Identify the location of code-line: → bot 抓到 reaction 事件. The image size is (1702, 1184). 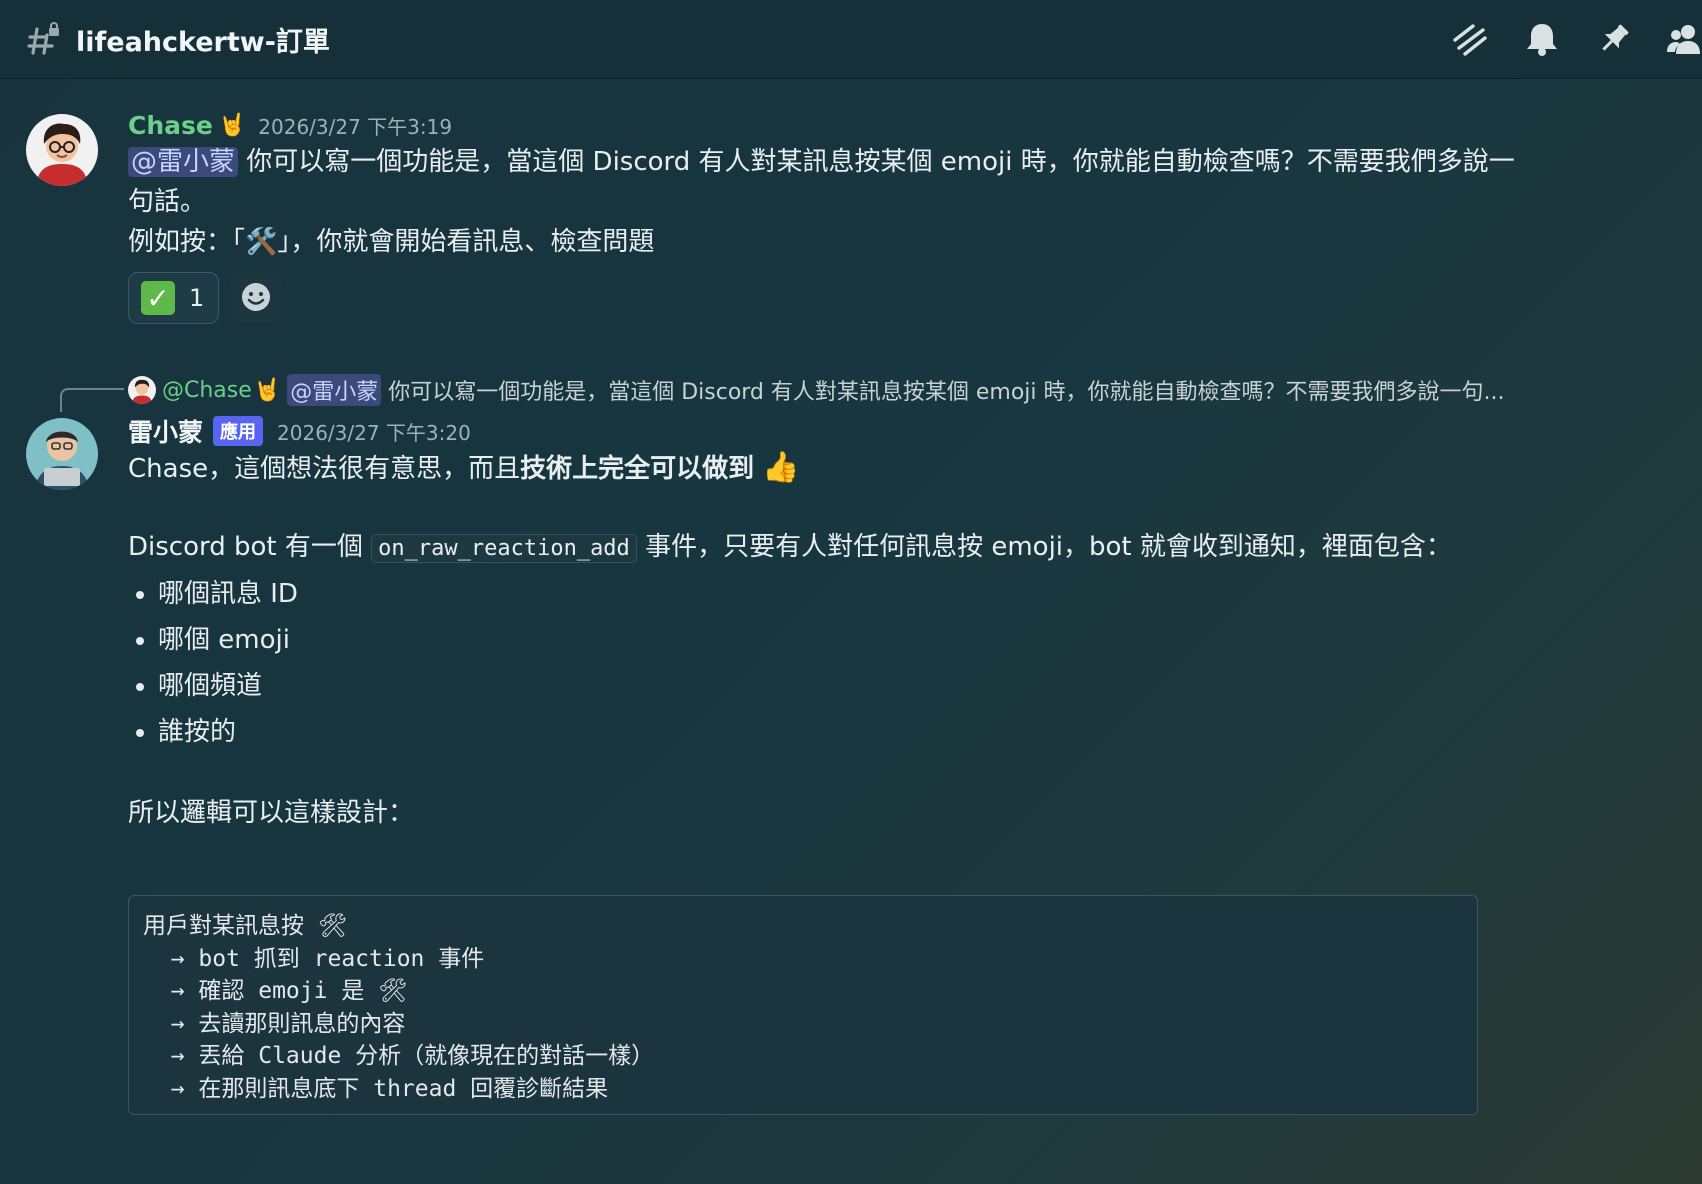
(314, 958).